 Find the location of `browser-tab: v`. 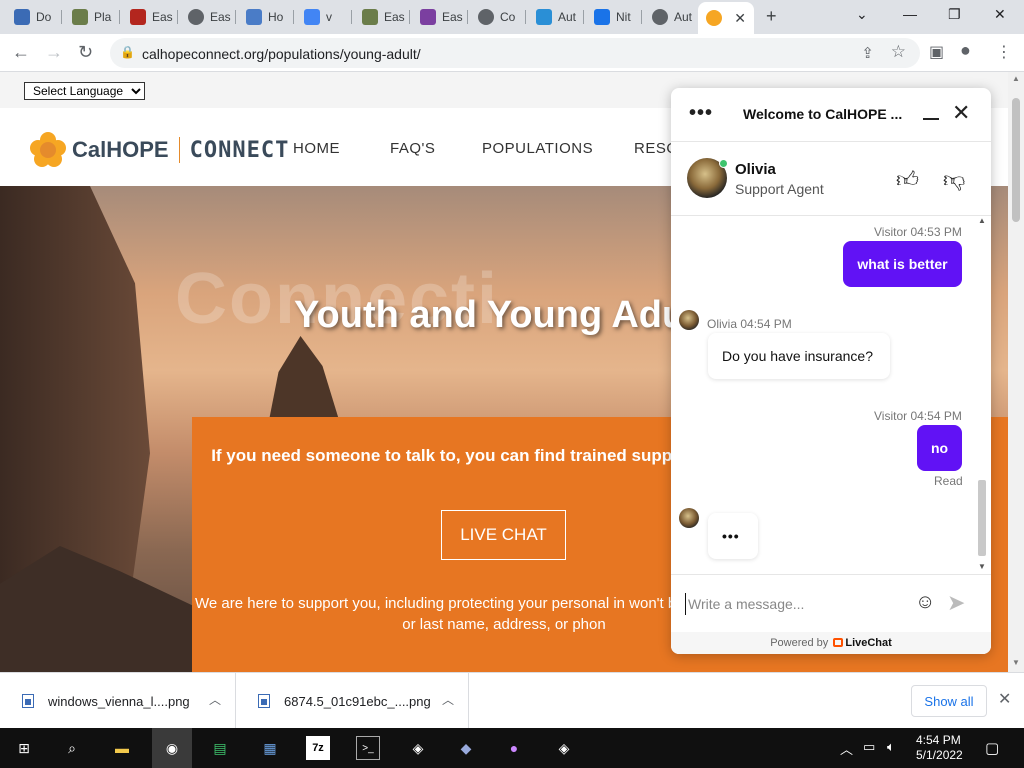

browser-tab: v is located at coordinates (324, 17).